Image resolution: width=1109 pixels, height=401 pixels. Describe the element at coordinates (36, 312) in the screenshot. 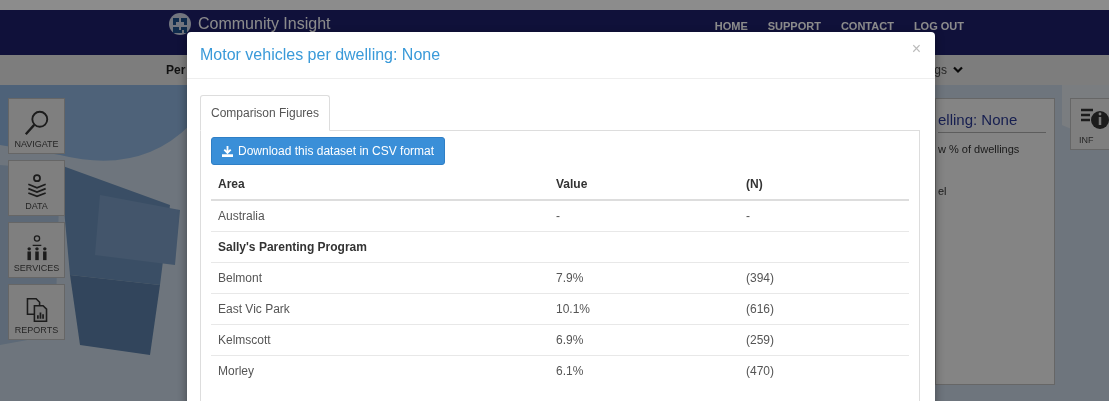

I see `tool-button: REPORTS` at that location.